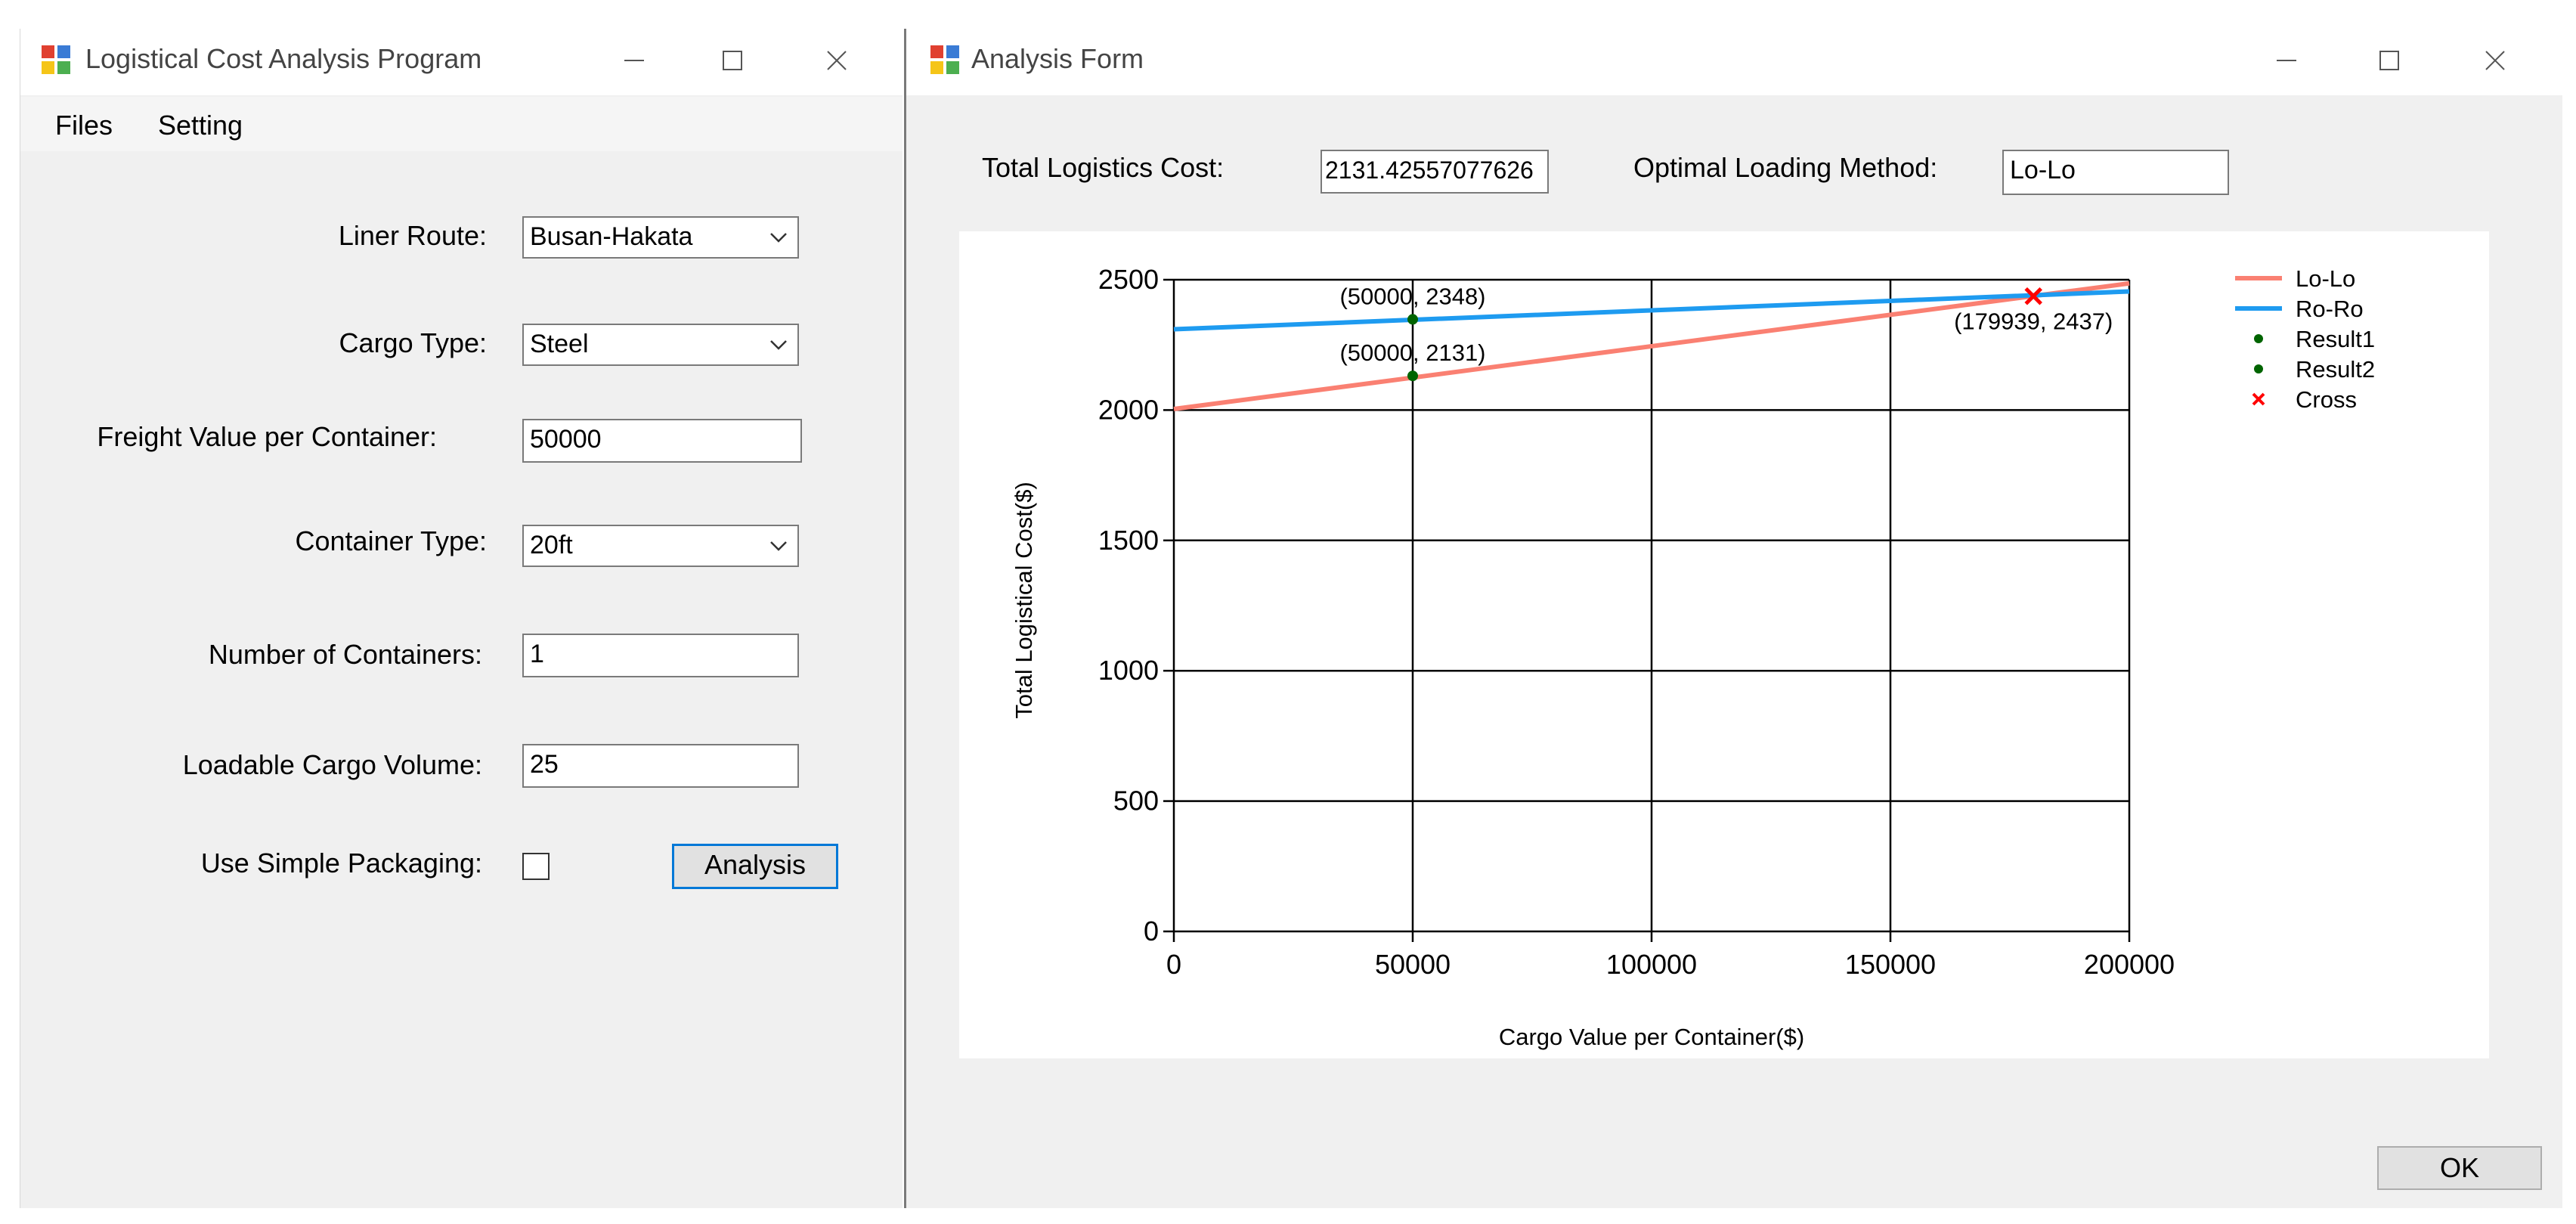 The image size is (2576, 1224). What do you see at coordinates (200, 126) in the screenshot?
I see `menu-setting: Setting` at bounding box center [200, 126].